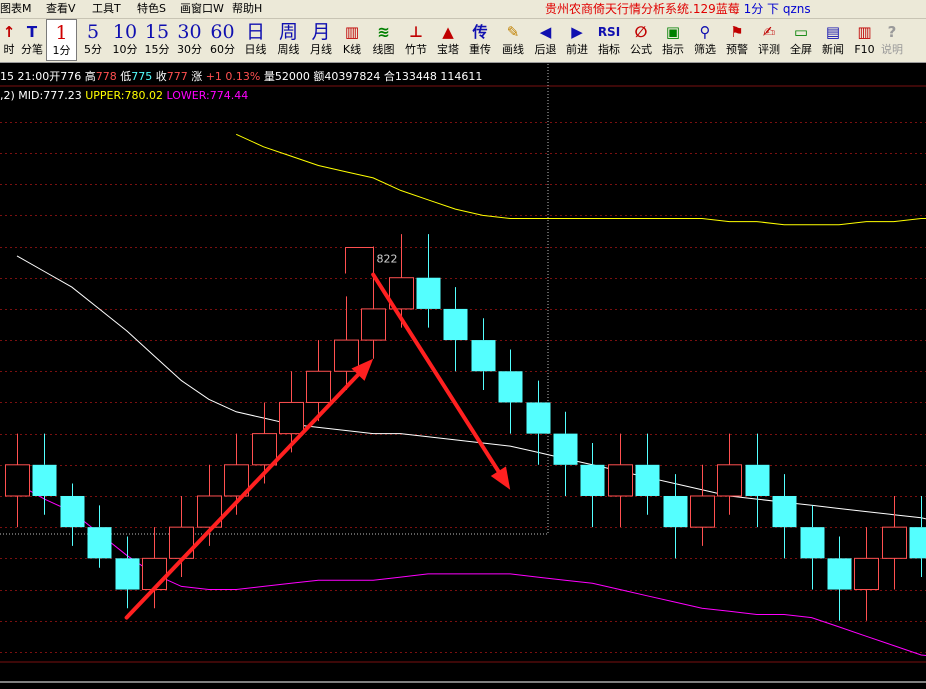 The width and height of the screenshot is (926, 689). I want to click on lower-value: 774.44, so click(229, 95).